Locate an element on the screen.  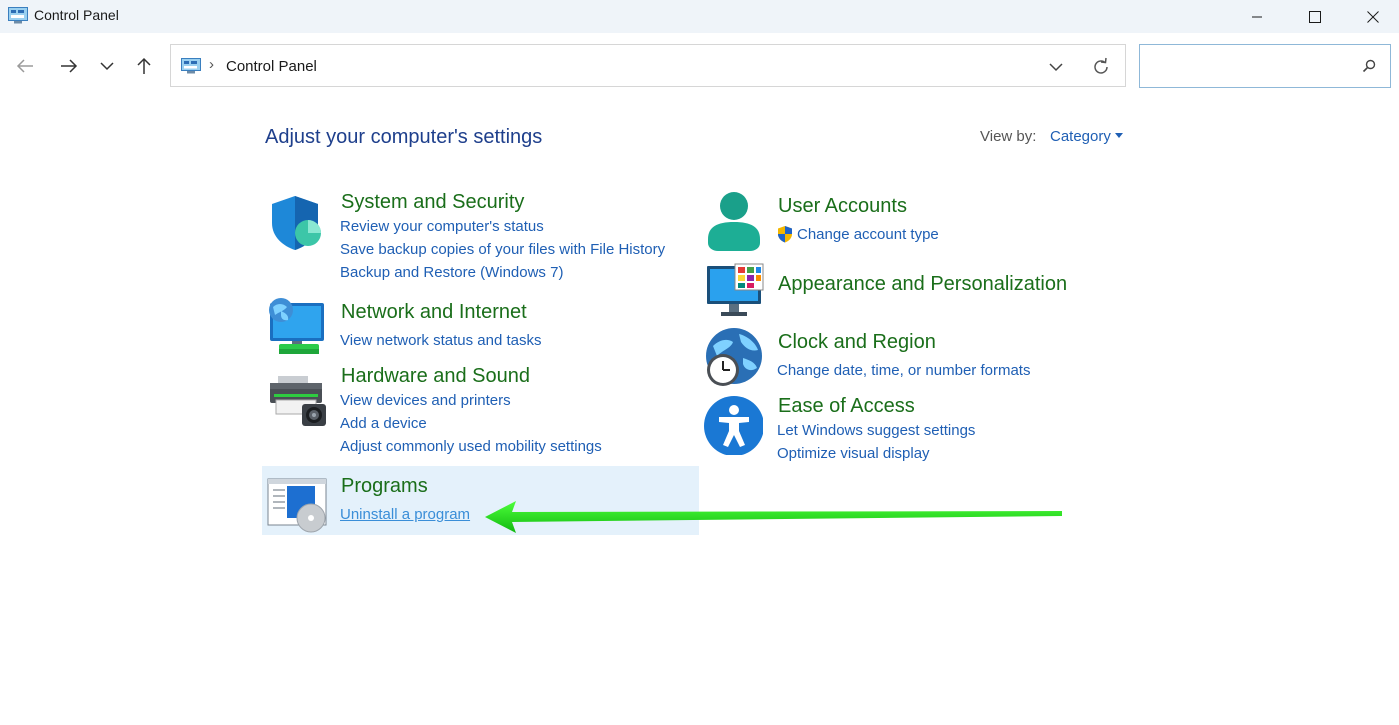
view-by-dropdown: Category is located at coordinates (1080, 136).